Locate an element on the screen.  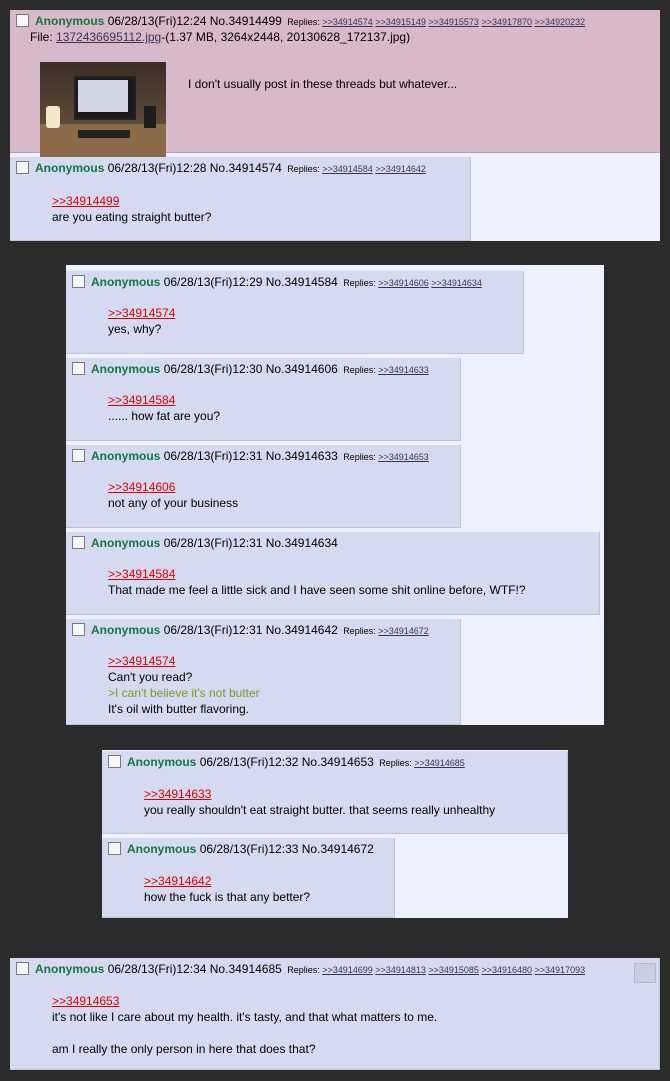
post-message: >>34914584 ...... how fat are you? is located at coordinates (164, 407).